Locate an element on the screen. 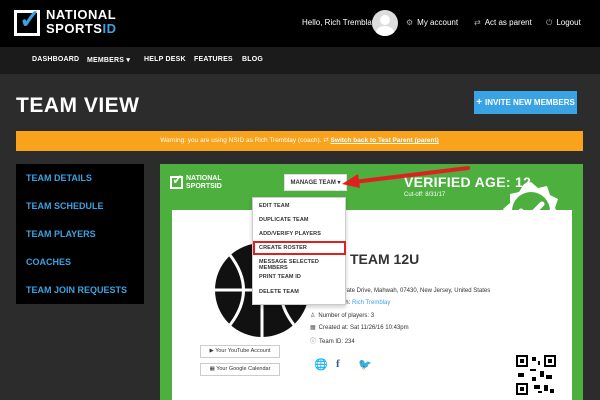  card-logo: ✓ NATIONAL SPORTSID is located at coordinates (198, 183).